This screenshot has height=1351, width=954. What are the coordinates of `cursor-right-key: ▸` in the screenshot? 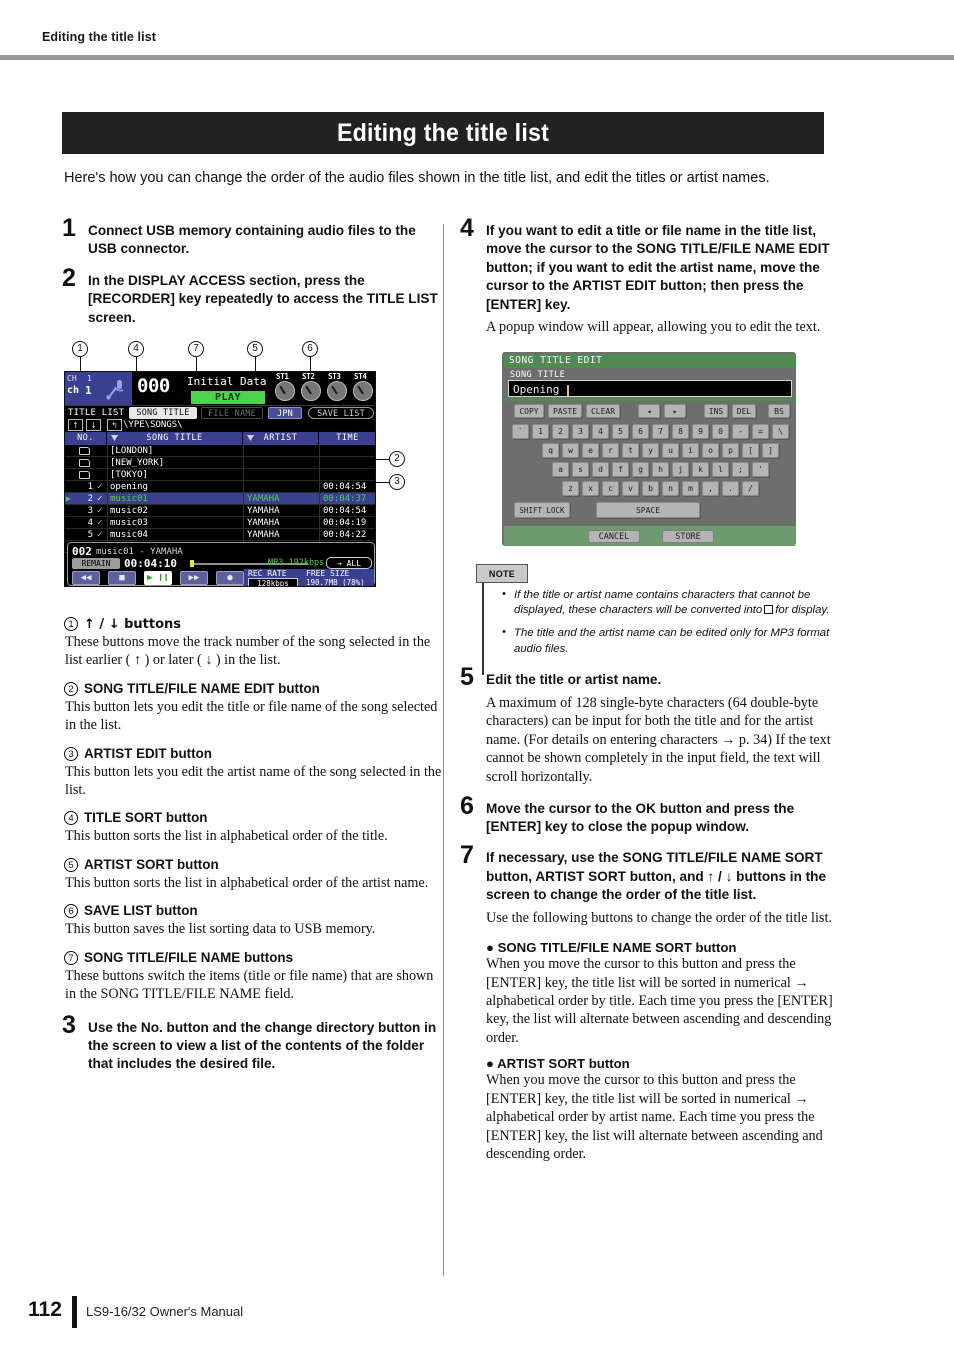 It's located at (675, 410).